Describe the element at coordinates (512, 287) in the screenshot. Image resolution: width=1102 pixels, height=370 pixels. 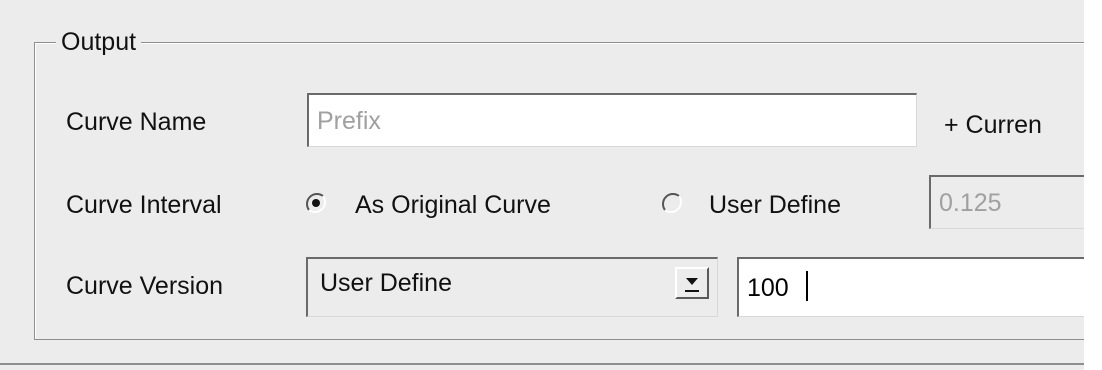
I see `curve-version-select: User Define` at that location.